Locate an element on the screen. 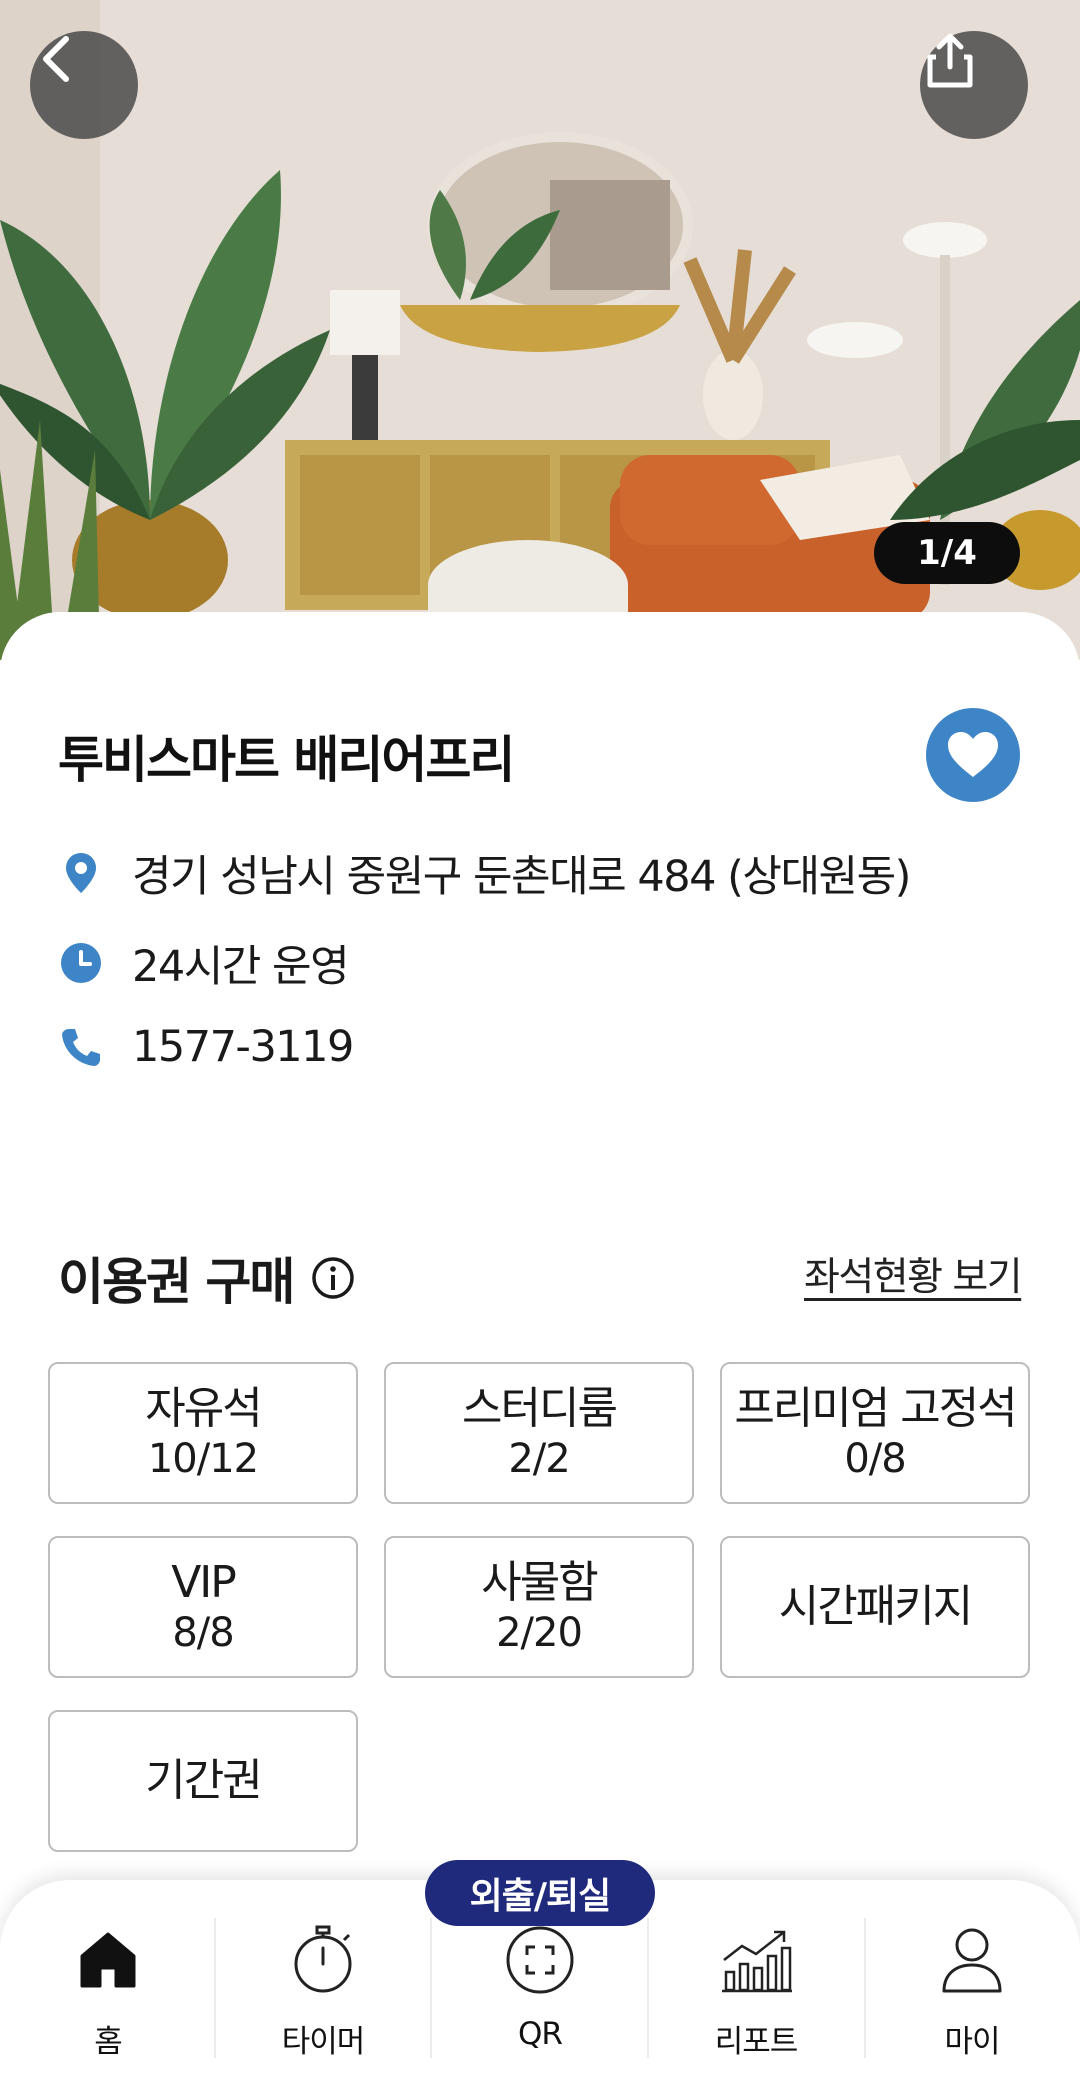 The image size is (1080, 2094). phone-icon is located at coordinates (81, 1047).